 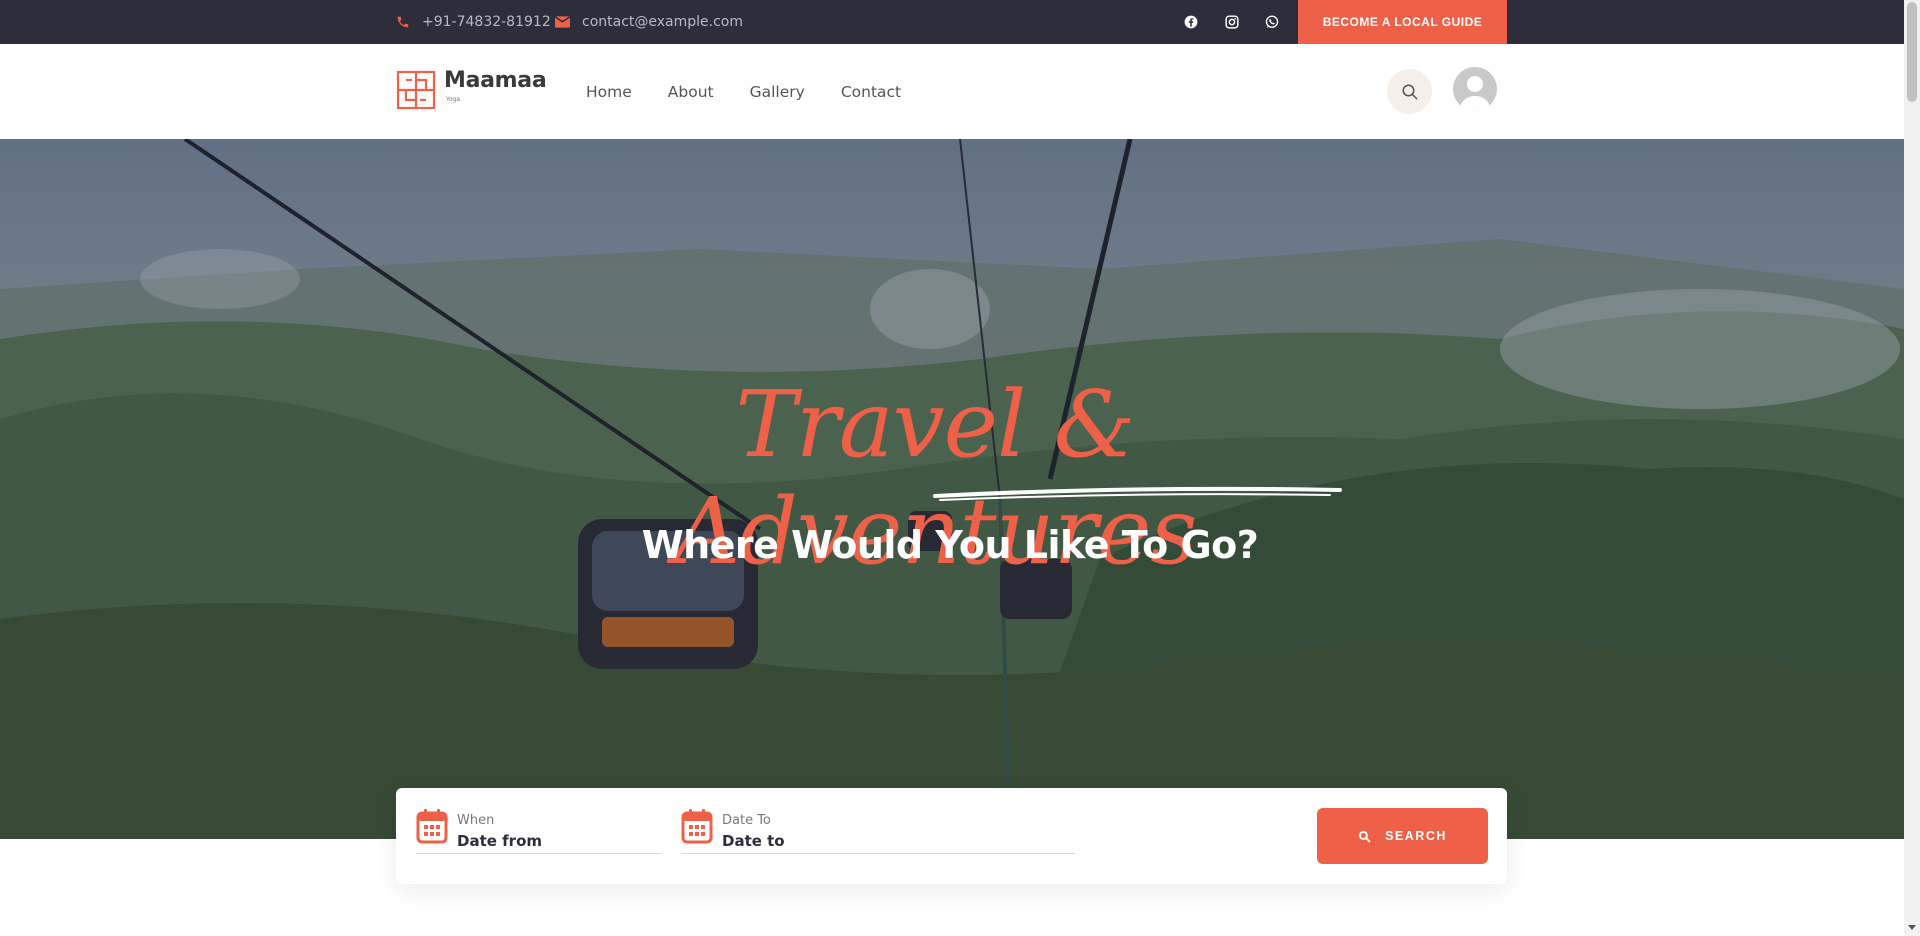 I want to click on date-from-field: When Date from, so click(x=538, y=831).